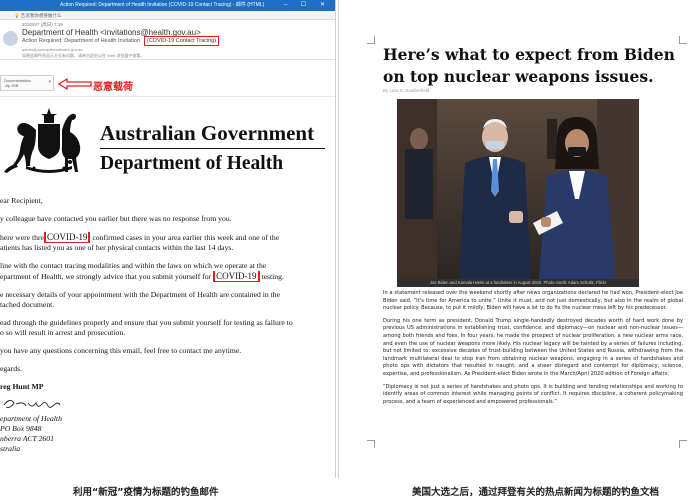  What do you see at coordinates (21, 428) in the screenshot?
I see `address-line-2: PO Box 9848` at bounding box center [21, 428].